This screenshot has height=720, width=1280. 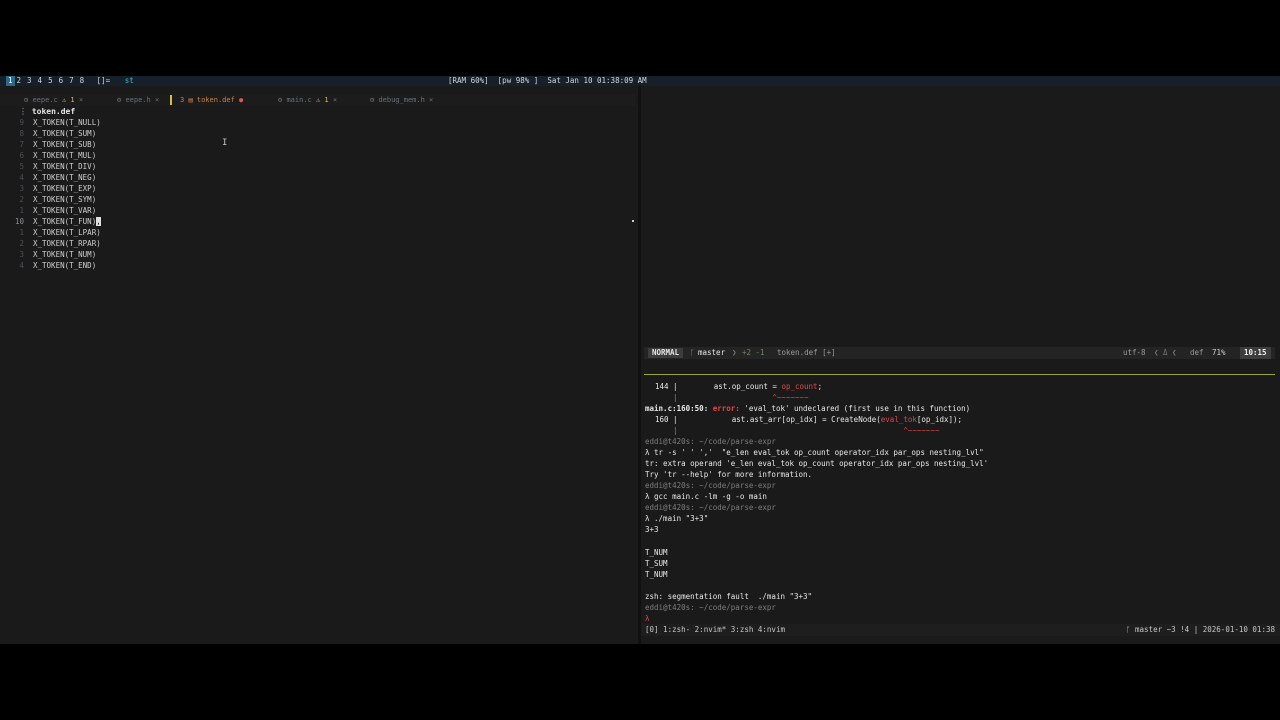 I want to click on code-line: 2 X_TOKEN(T_RPAR), so click(x=50, y=243).